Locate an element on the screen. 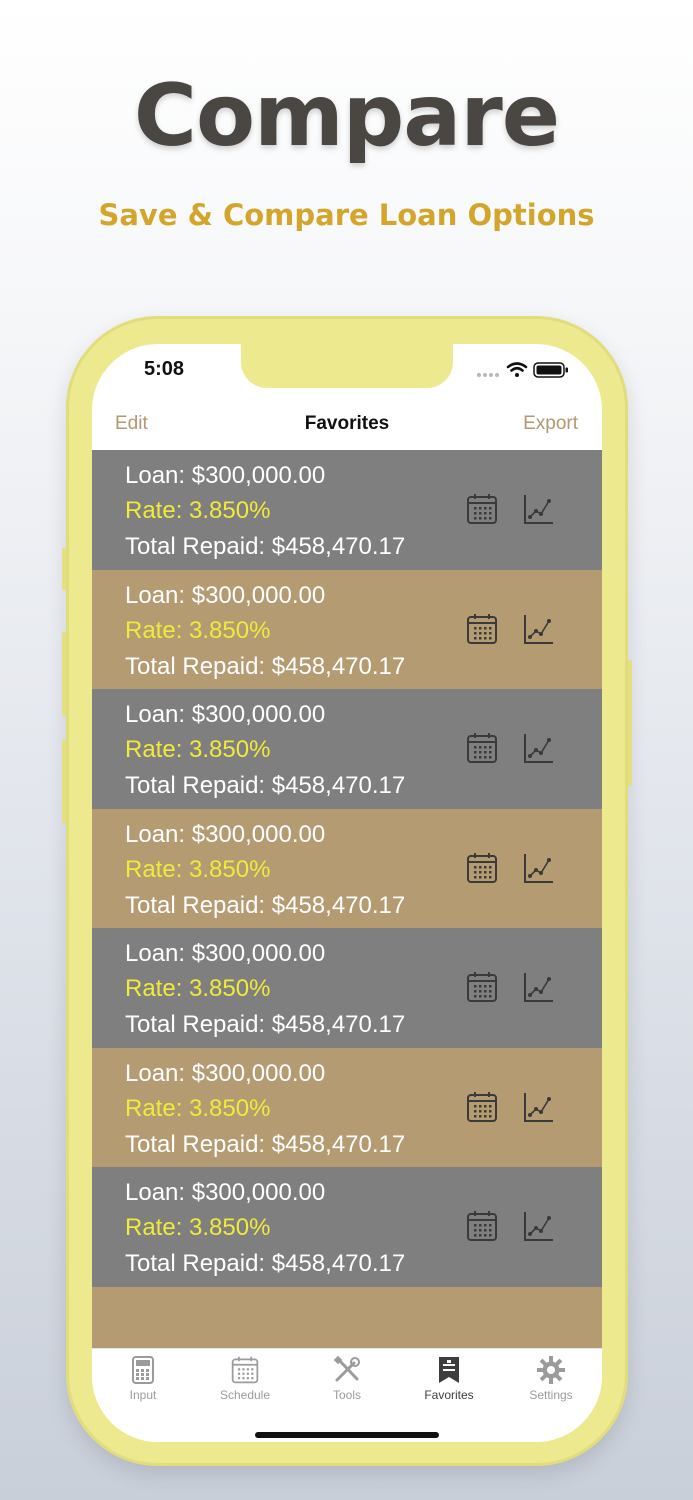 This screenshot has width=693, height=1500. tab-label: Tools is located at coordinates (346, 1395).